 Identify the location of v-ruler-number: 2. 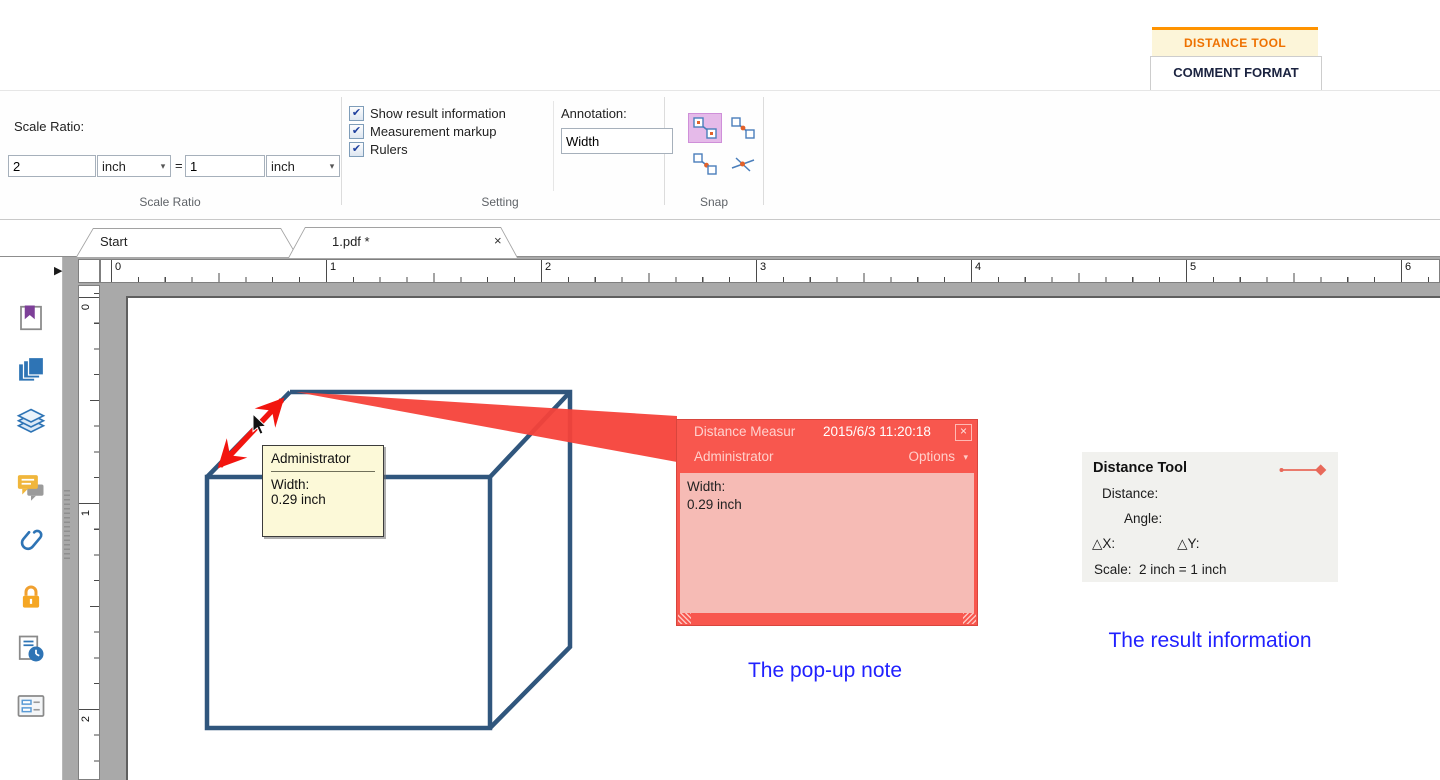
(86, 719).